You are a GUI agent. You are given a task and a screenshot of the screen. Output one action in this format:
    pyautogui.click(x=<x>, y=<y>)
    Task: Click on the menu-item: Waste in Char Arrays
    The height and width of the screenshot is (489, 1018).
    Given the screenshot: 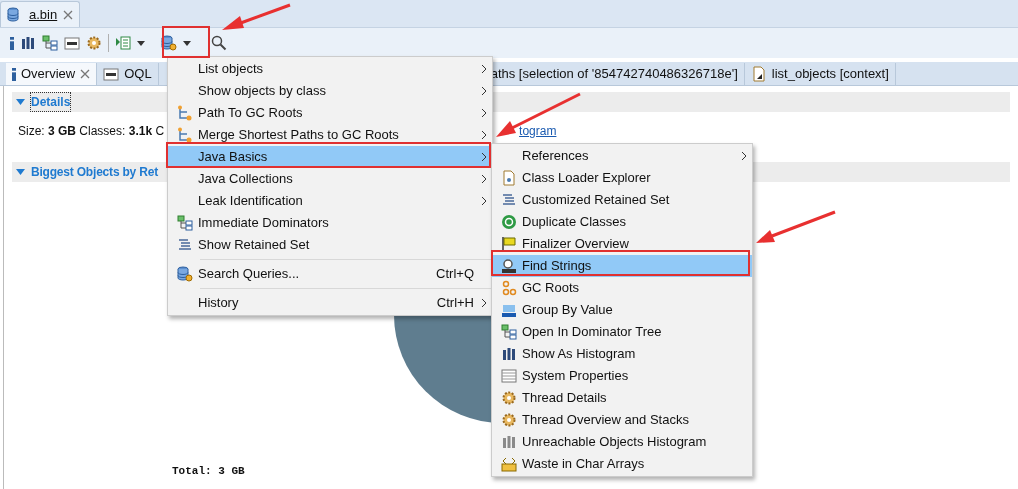 What is the action you would take?
    pyautogui.click(x=622, y=464)
    